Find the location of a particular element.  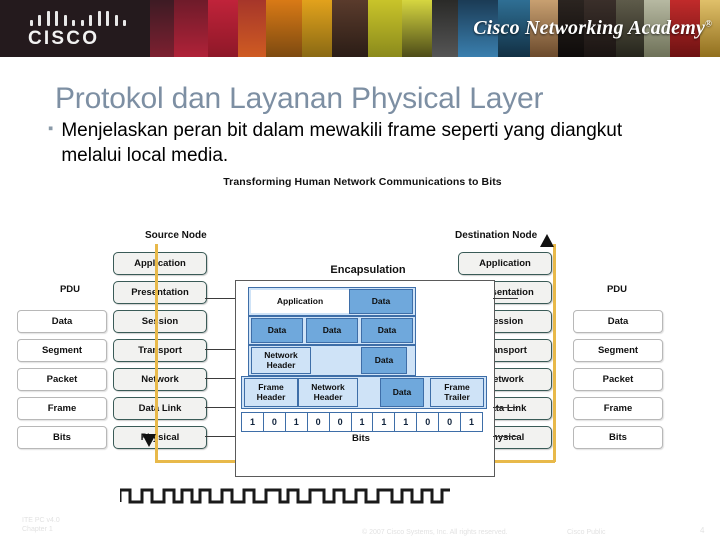

encap-row-application: Application Data is located at coordinates (332, 301).